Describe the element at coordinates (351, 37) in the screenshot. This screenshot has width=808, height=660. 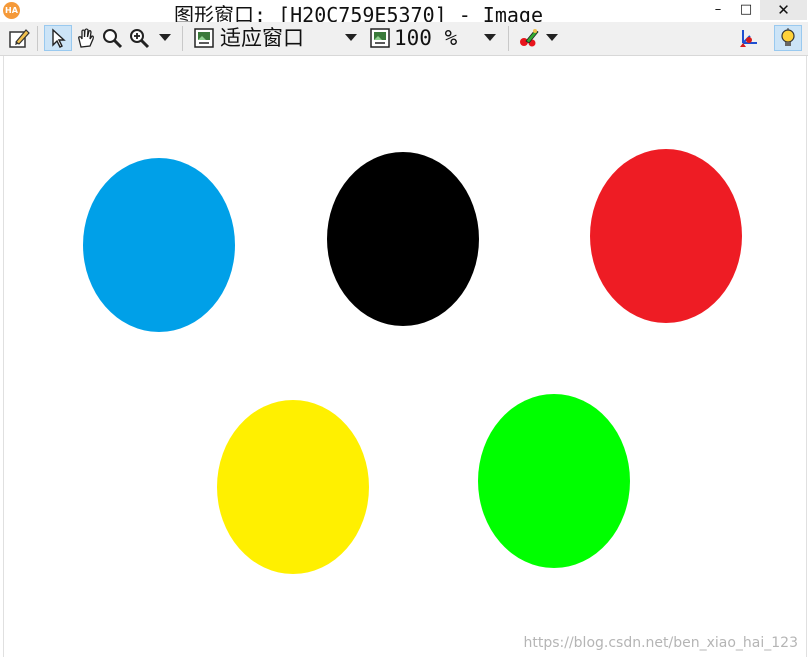
I see `fit-mode-chevron-down-icon` at that location.